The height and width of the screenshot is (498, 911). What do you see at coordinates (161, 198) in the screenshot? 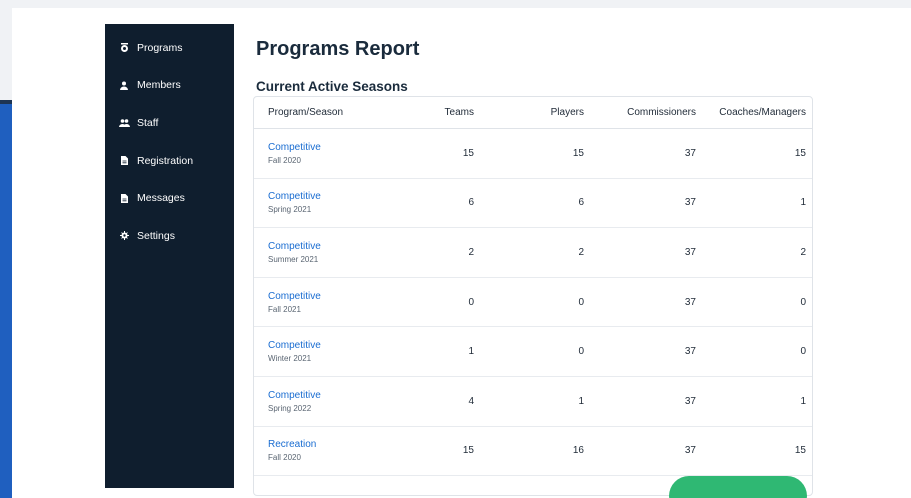
I see `sidebar-item-label: Messages` at bounding box center [161, 198].